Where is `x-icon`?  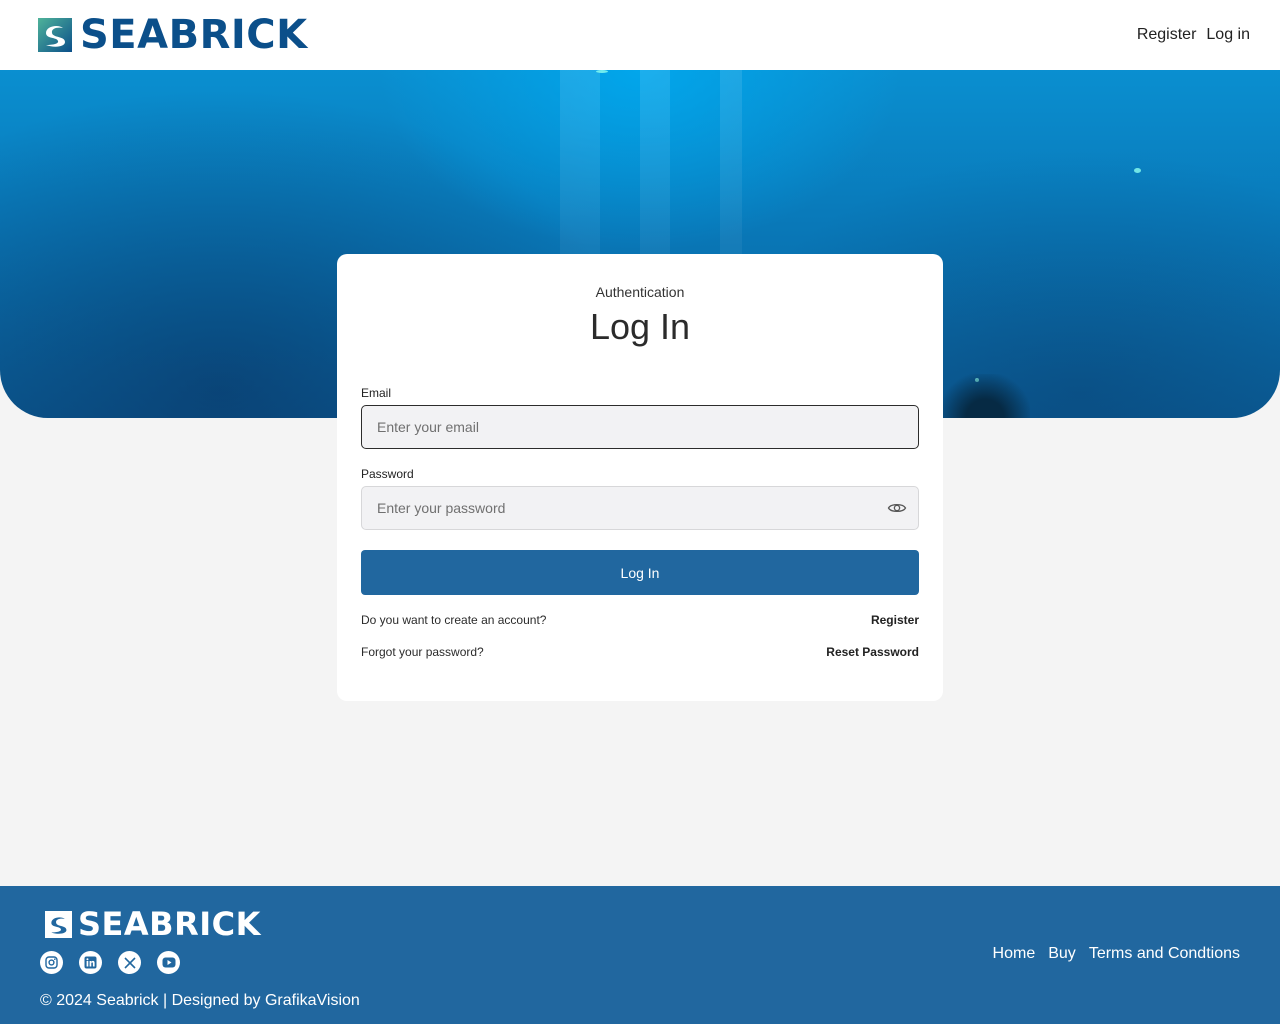 x-icon is located at coordinates (129, 962).